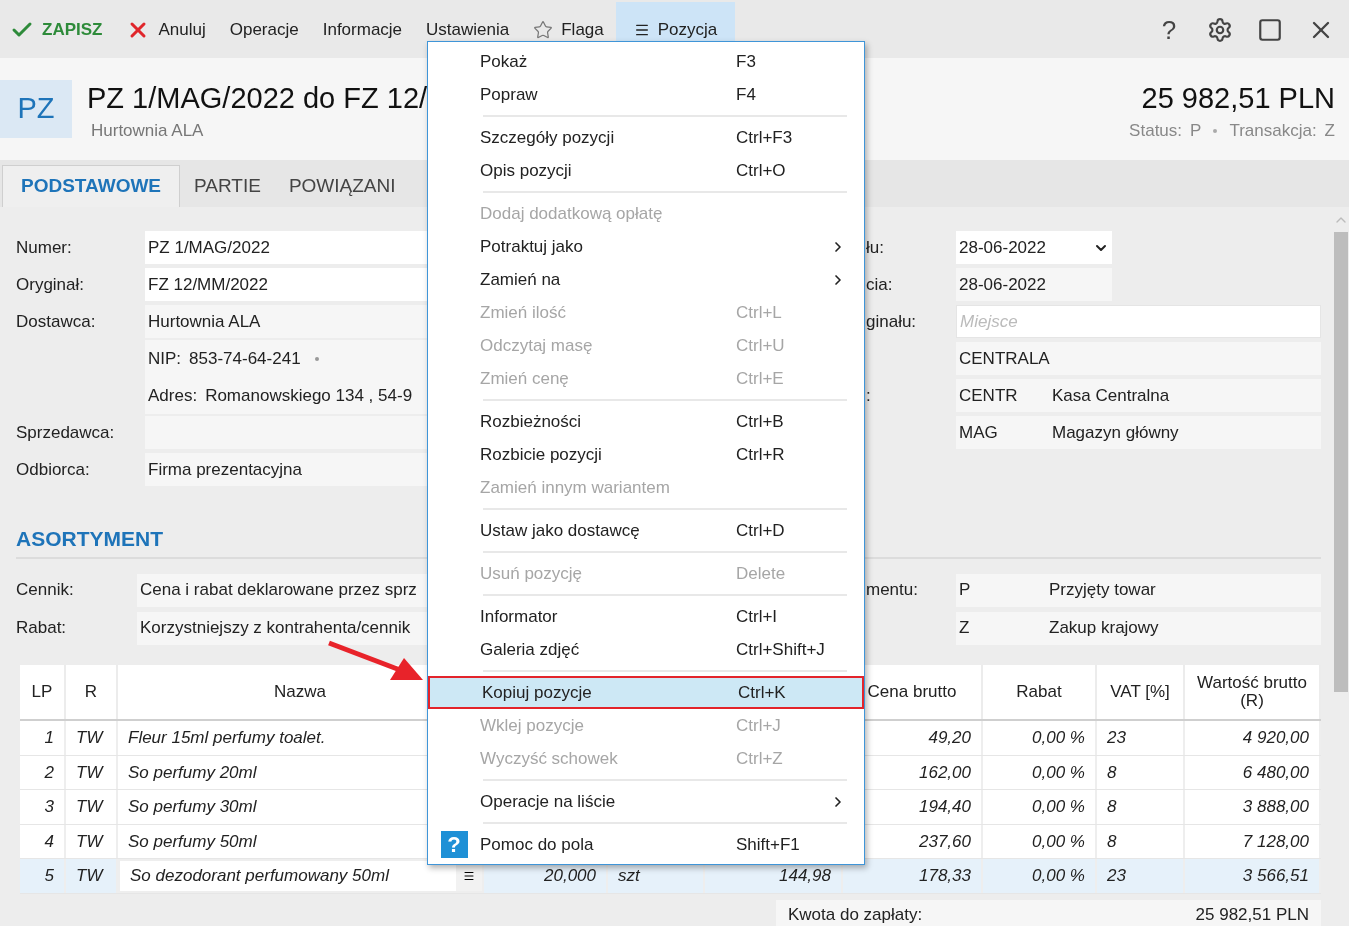 Image resolution: width=1349 pixels, height=926 pixels. Describe the element at coordinates (746, 61) in the screenshot. I see `shortcut-text: F3` at that location.